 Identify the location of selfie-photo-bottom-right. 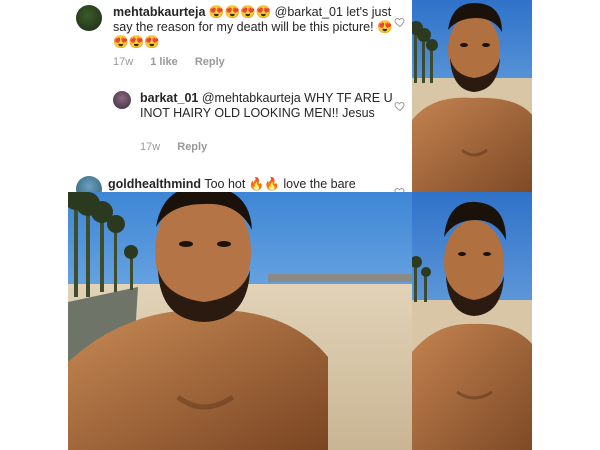
(472, 321).